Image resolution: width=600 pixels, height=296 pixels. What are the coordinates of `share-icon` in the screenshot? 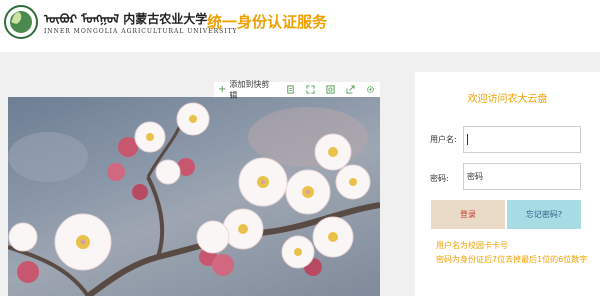 It's located at (350, 89).